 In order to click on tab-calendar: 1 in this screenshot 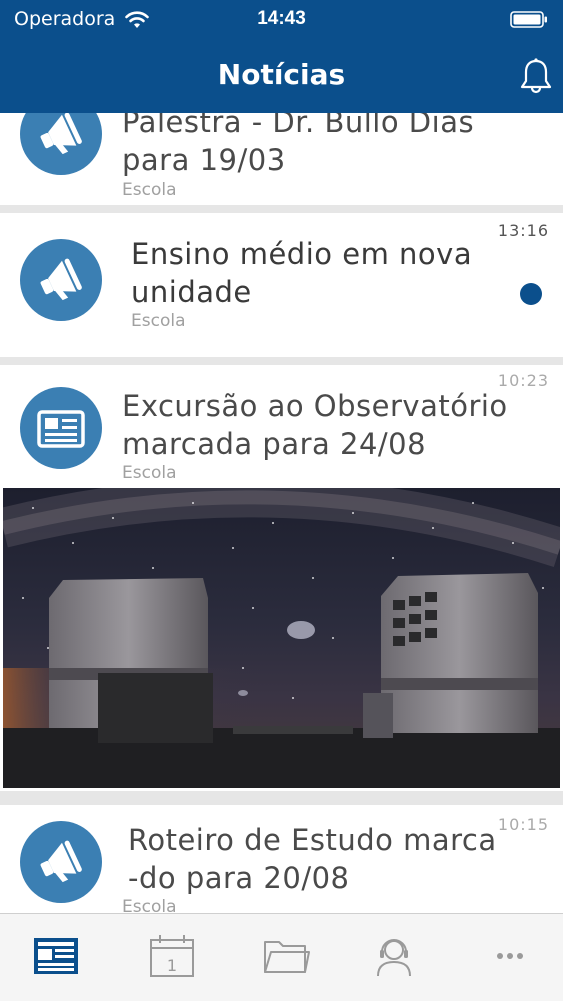, I will do `click(172, 956)`.